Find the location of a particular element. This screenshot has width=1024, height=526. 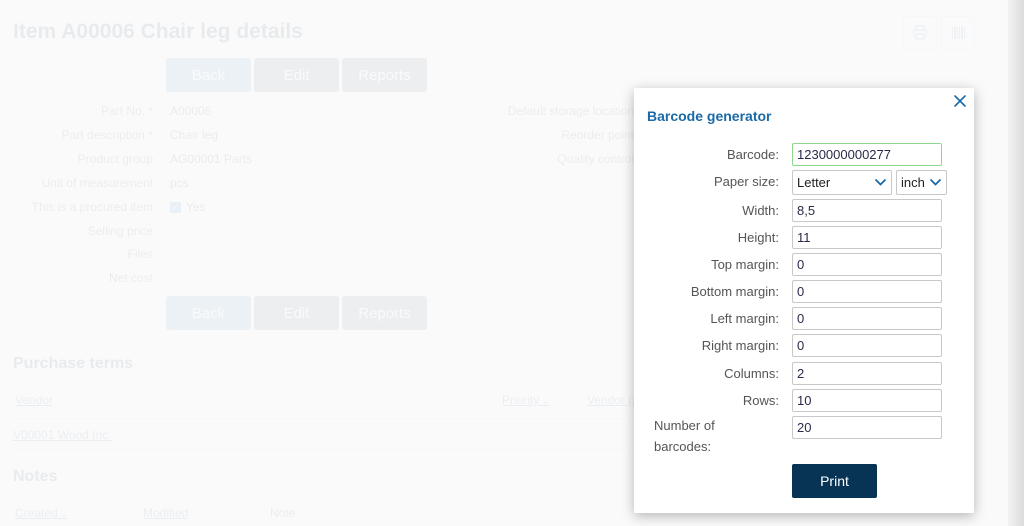

rows-row: Rows: is located at coordinates (804, 400).